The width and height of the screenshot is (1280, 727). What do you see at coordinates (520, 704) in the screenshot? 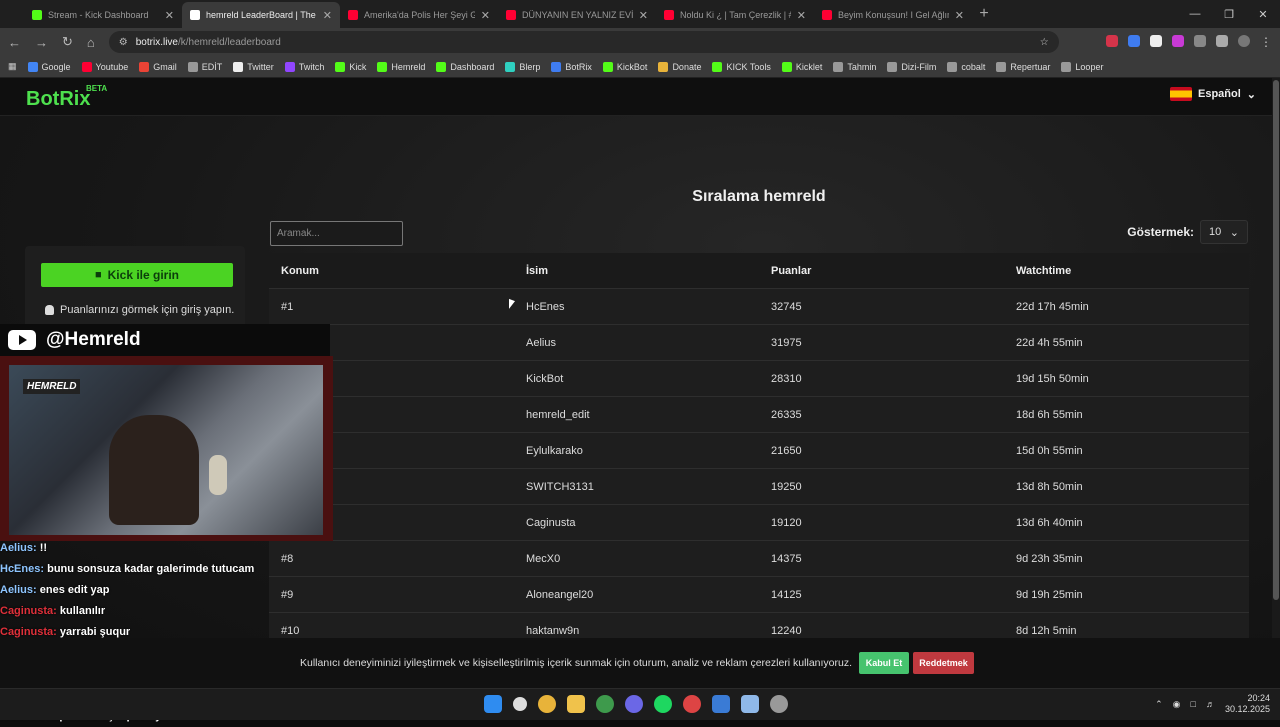
I see `search-icon` at bounding box center [520, 704].